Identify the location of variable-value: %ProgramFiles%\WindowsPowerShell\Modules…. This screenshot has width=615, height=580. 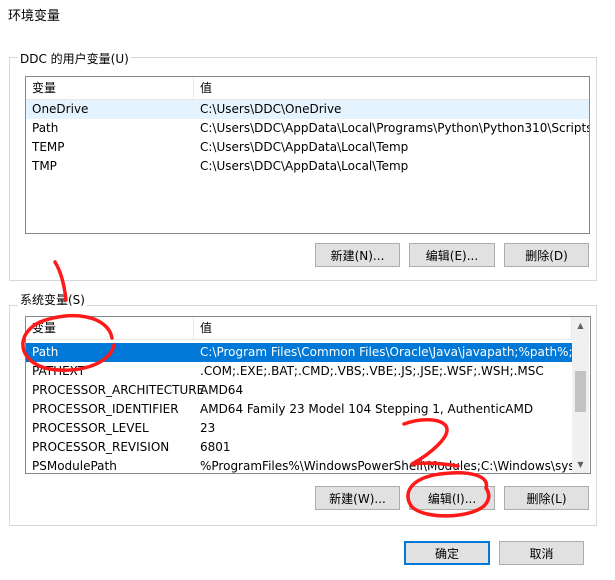
(386, 466).